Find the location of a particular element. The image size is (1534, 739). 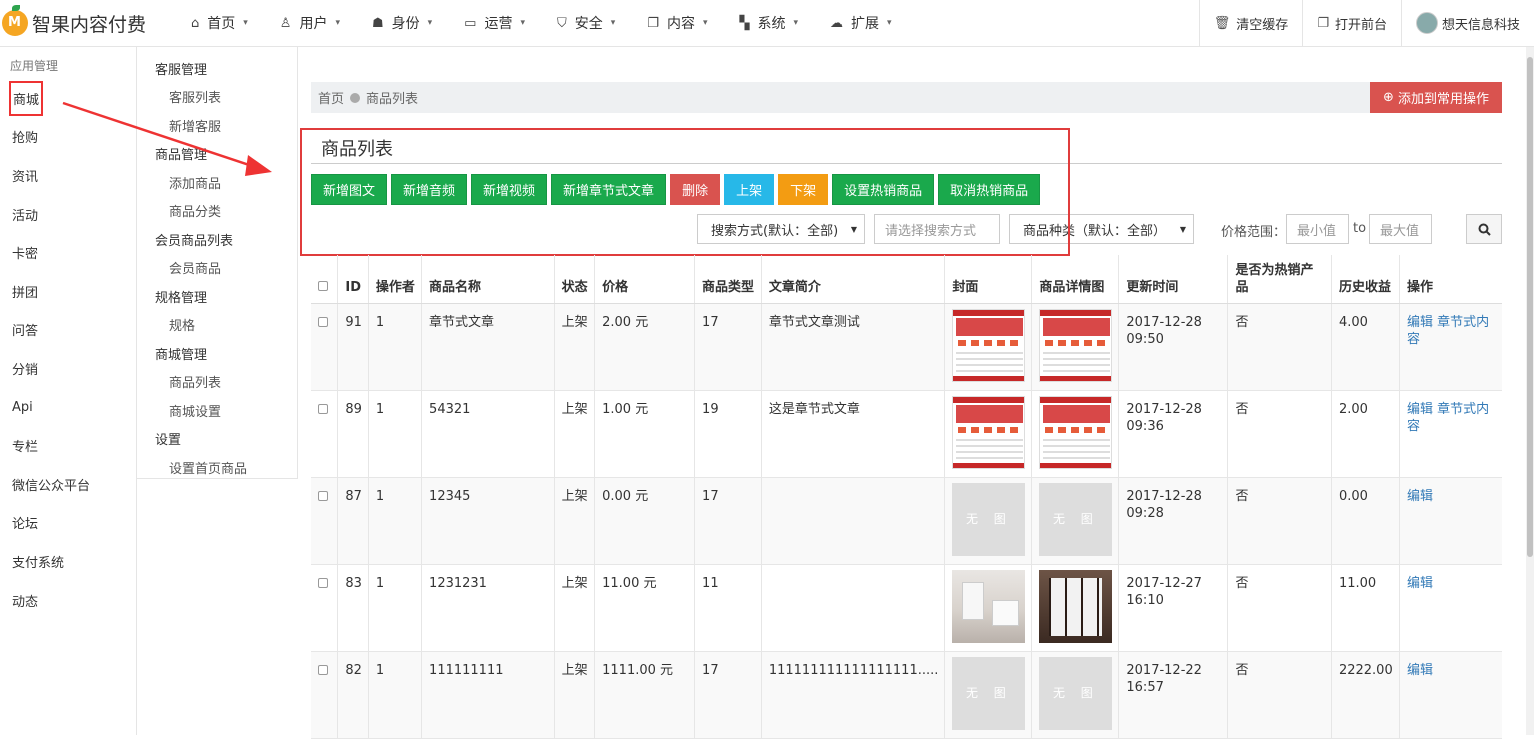

submenu-link: 会员商品 is located at coordinates (217, 268).